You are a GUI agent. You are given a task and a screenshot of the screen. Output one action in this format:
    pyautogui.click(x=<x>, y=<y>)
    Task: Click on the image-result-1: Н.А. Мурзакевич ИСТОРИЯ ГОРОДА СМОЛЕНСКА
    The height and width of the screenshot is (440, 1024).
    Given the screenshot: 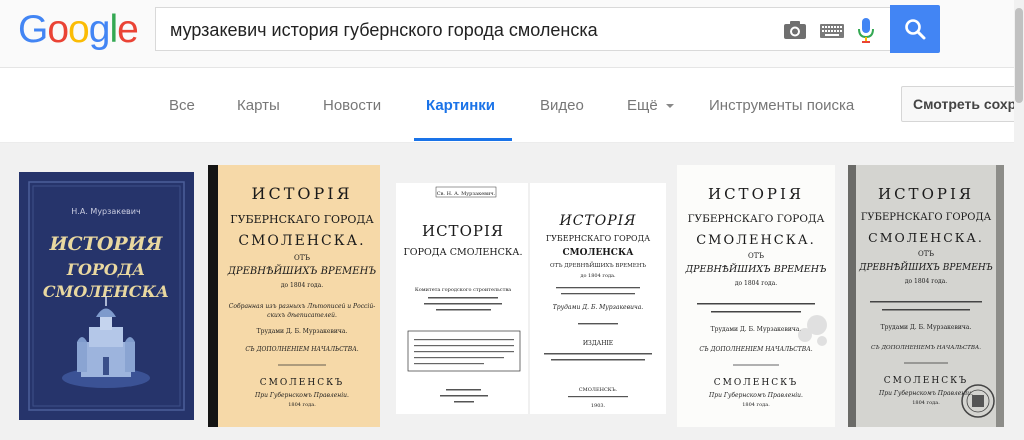 What is the action you would take?
    pyautogui.click(x=106, y=296)
    